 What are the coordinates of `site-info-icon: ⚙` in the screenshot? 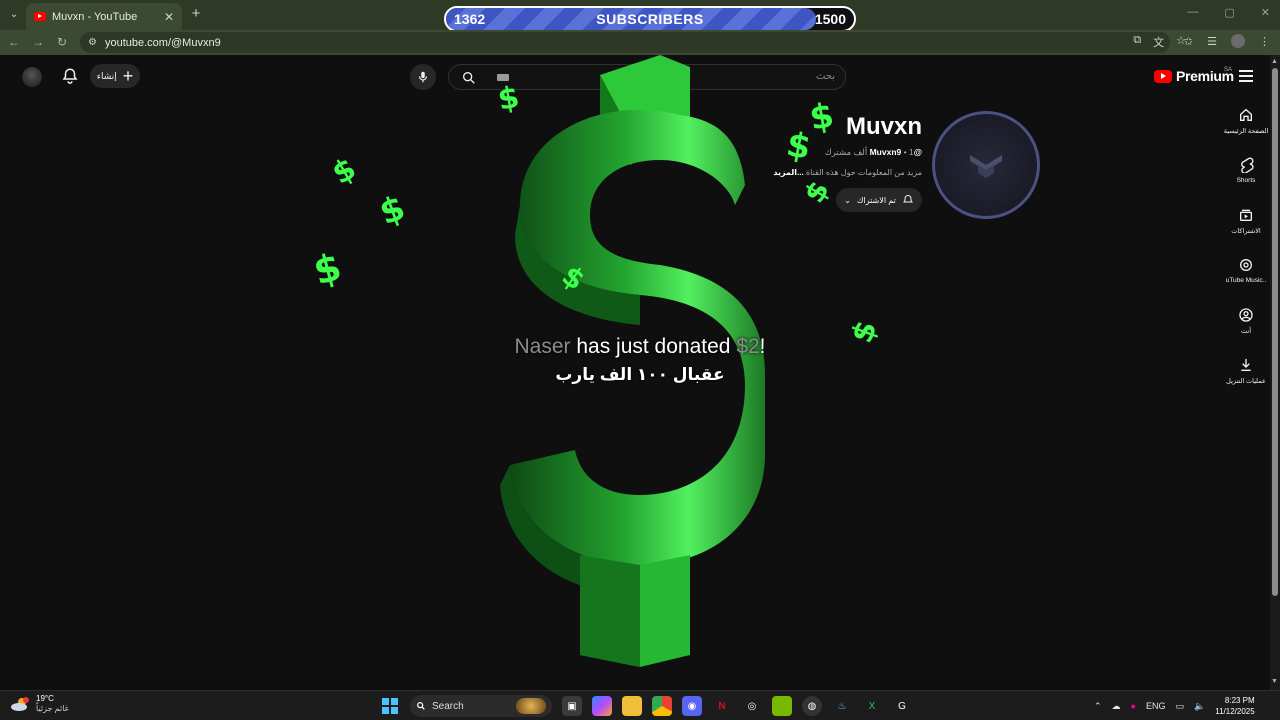 It's located at (92, 42).